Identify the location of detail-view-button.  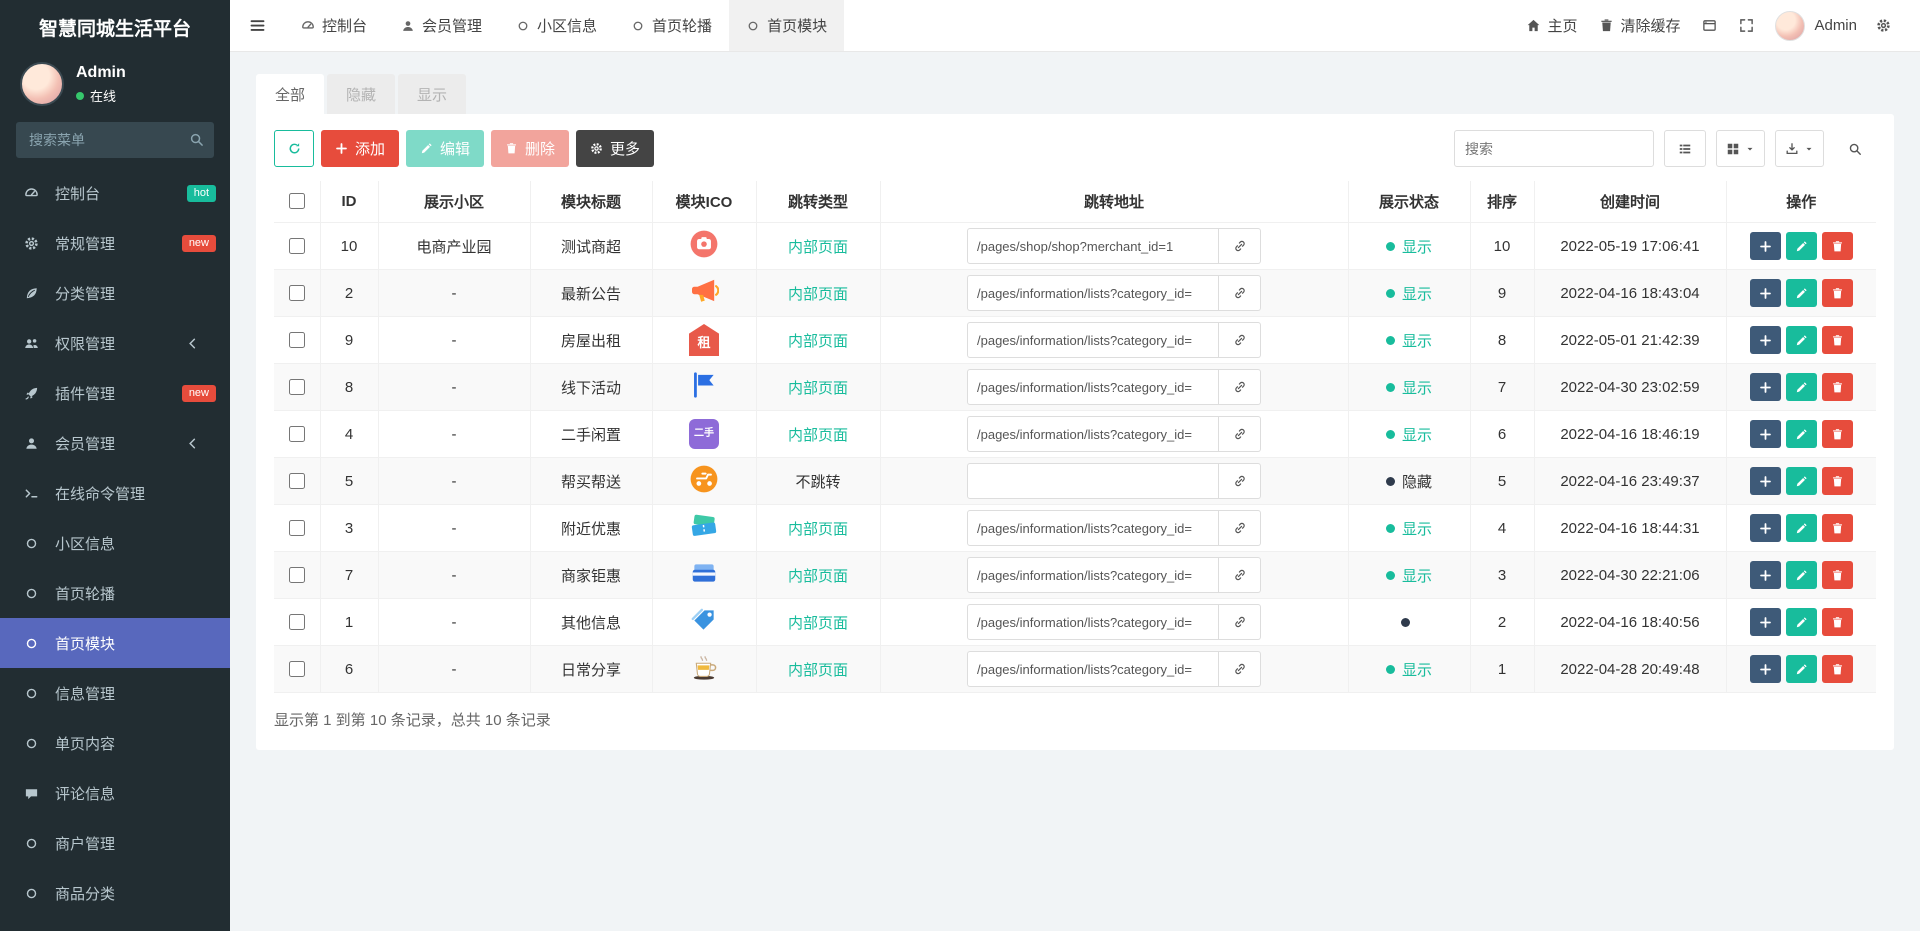
(1685, 148).